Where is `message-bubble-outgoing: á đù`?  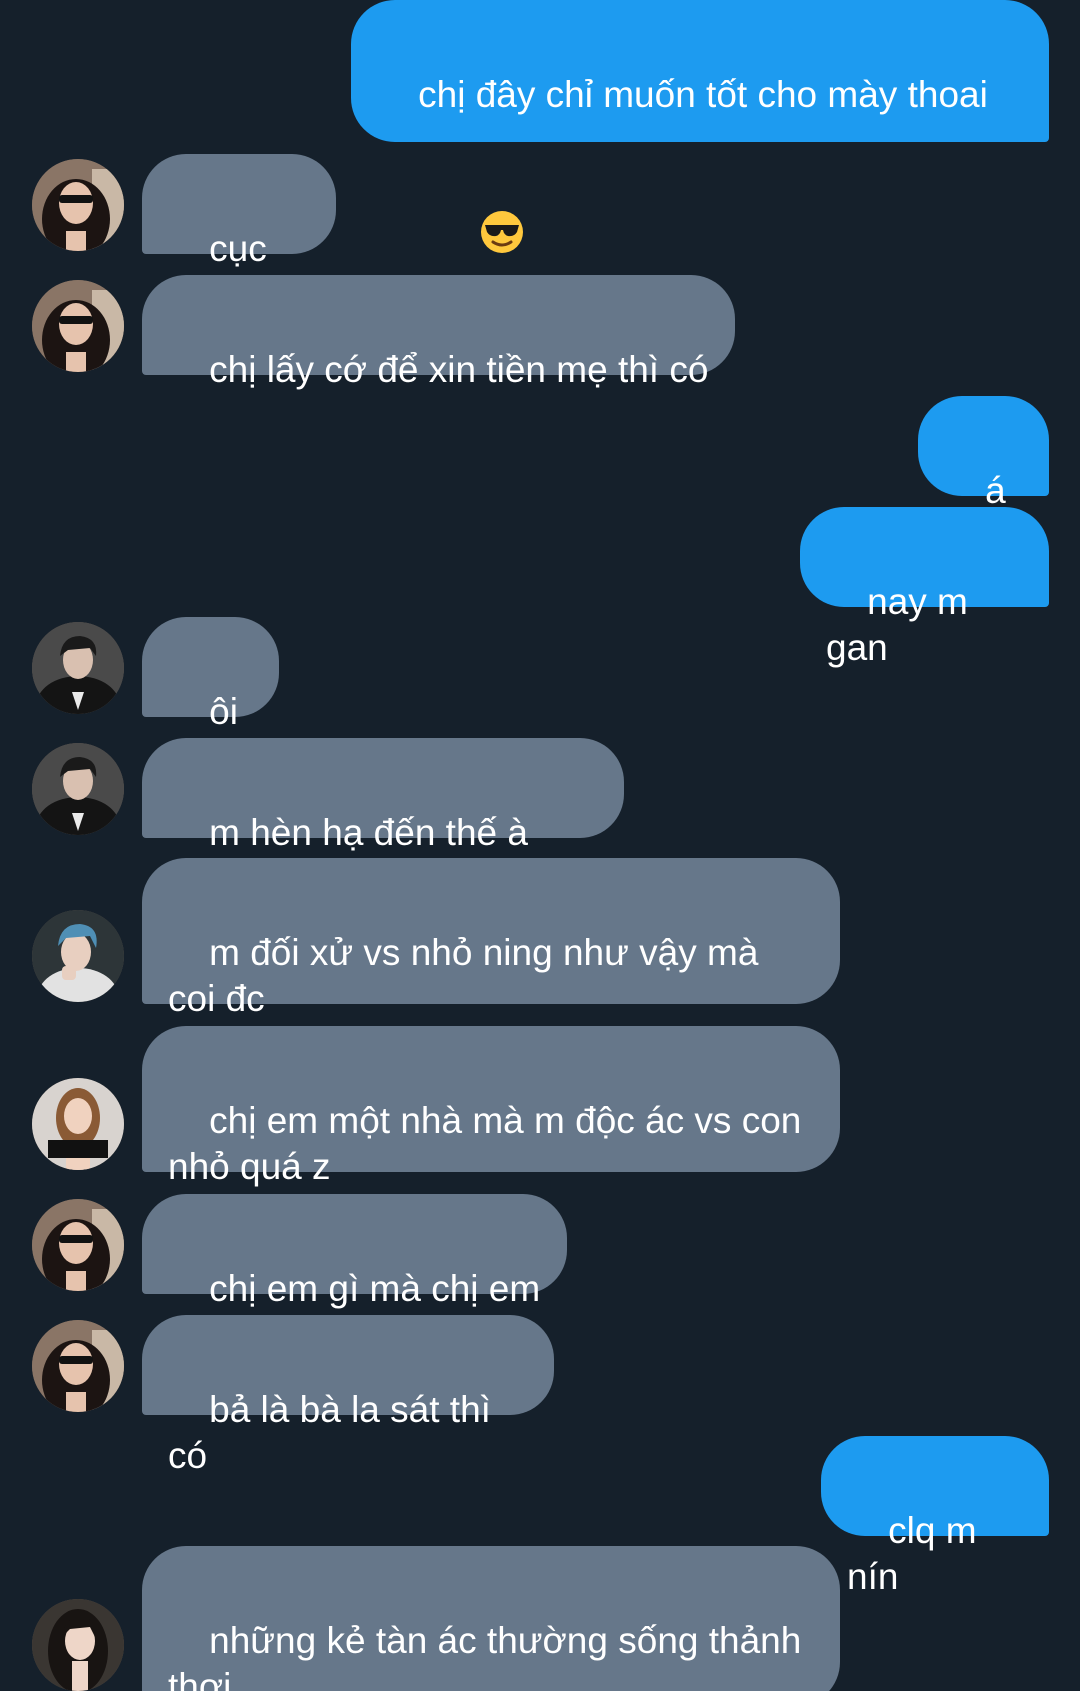 message-bubble-outgoing: á đù is located at coordinates (983, 476).